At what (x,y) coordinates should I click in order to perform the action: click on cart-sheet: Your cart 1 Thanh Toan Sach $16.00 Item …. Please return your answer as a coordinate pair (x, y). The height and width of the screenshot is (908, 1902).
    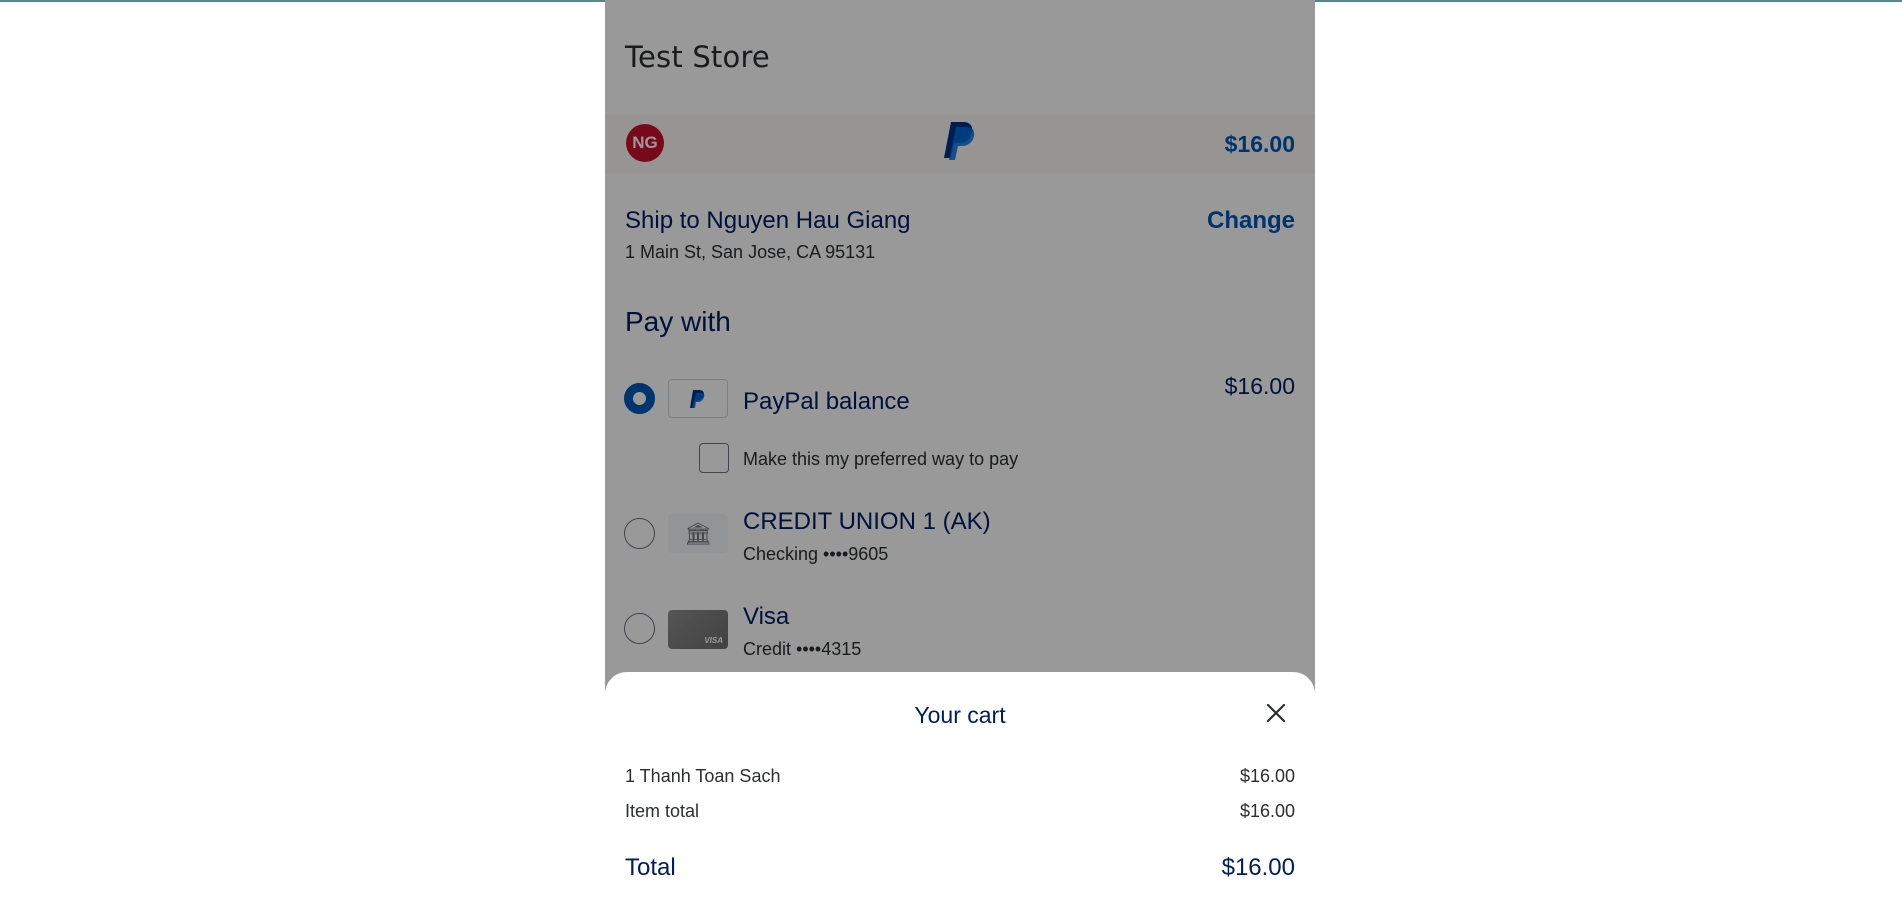
    Looking at the image, I should click on (960, 790).